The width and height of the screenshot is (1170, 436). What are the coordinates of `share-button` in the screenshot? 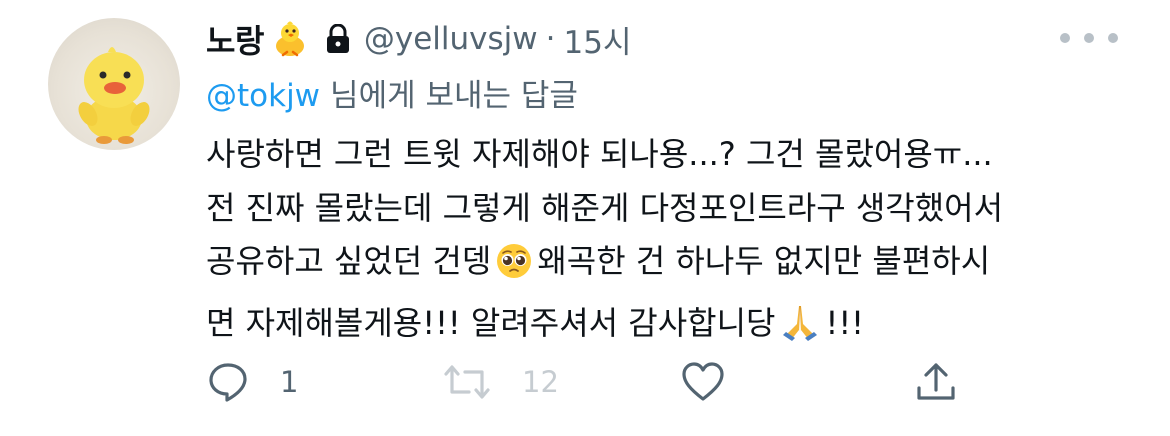 It's located at (936, 382).